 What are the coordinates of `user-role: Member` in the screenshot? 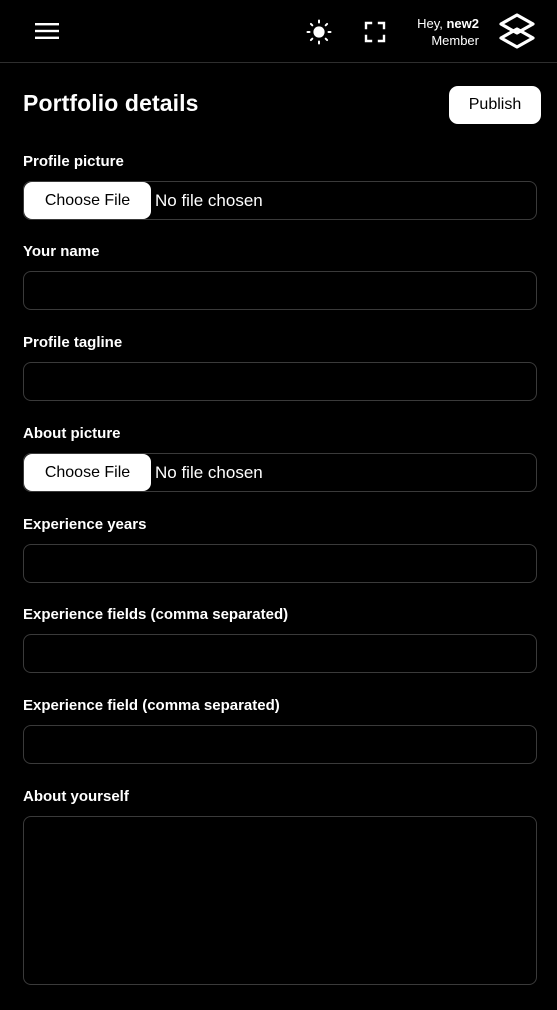 It's located at (455, 40).